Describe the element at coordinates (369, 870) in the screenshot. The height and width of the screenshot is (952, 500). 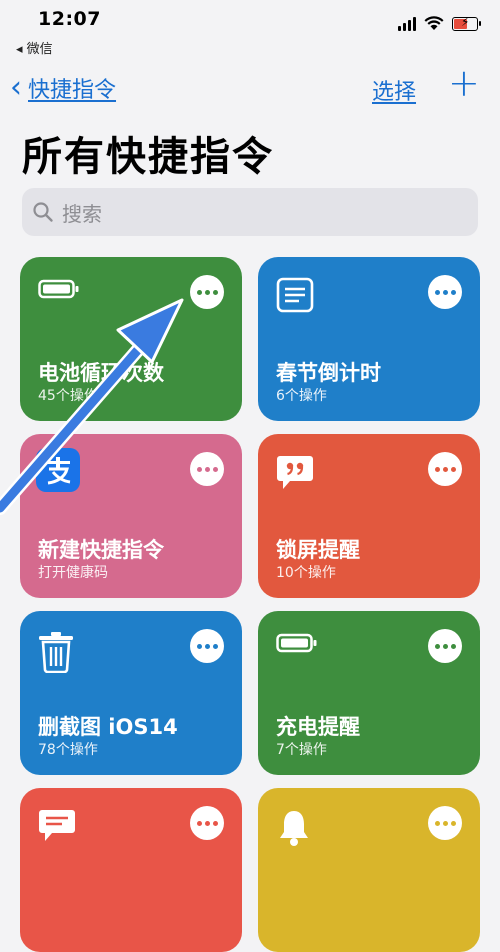
I see `shortcut-card-bell` at that location.